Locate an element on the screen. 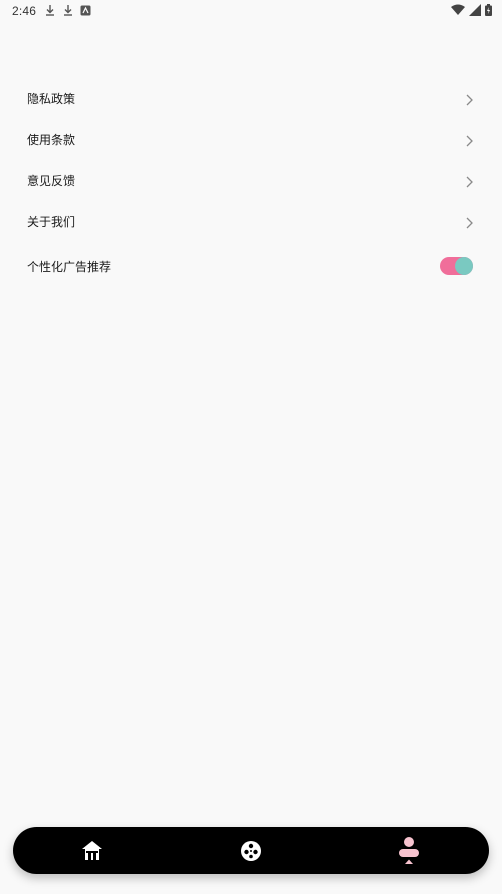  home-icon is located at coordinates (92, 851).